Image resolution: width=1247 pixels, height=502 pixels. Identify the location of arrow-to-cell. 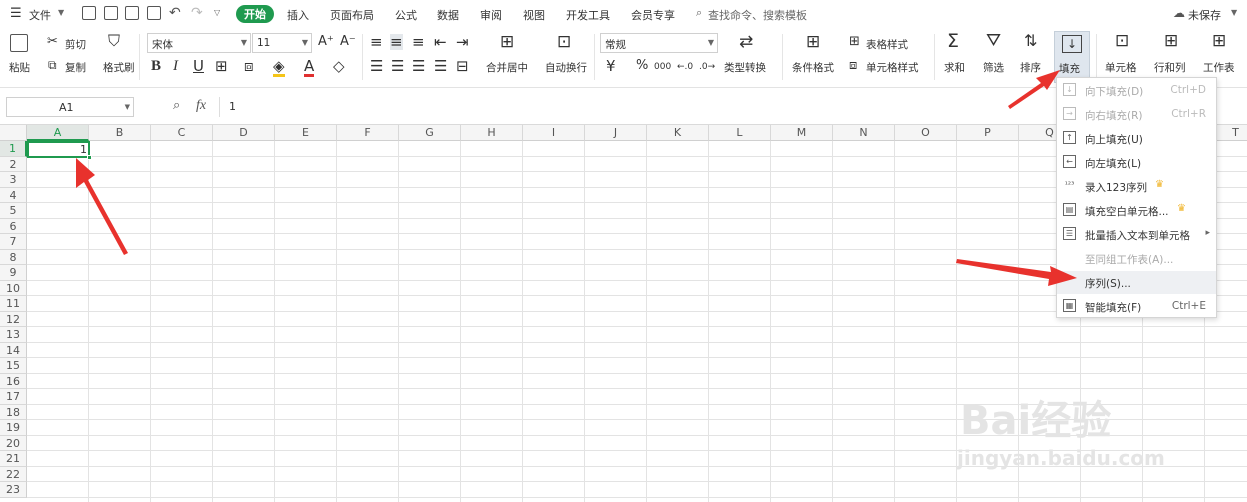
(102, 206).